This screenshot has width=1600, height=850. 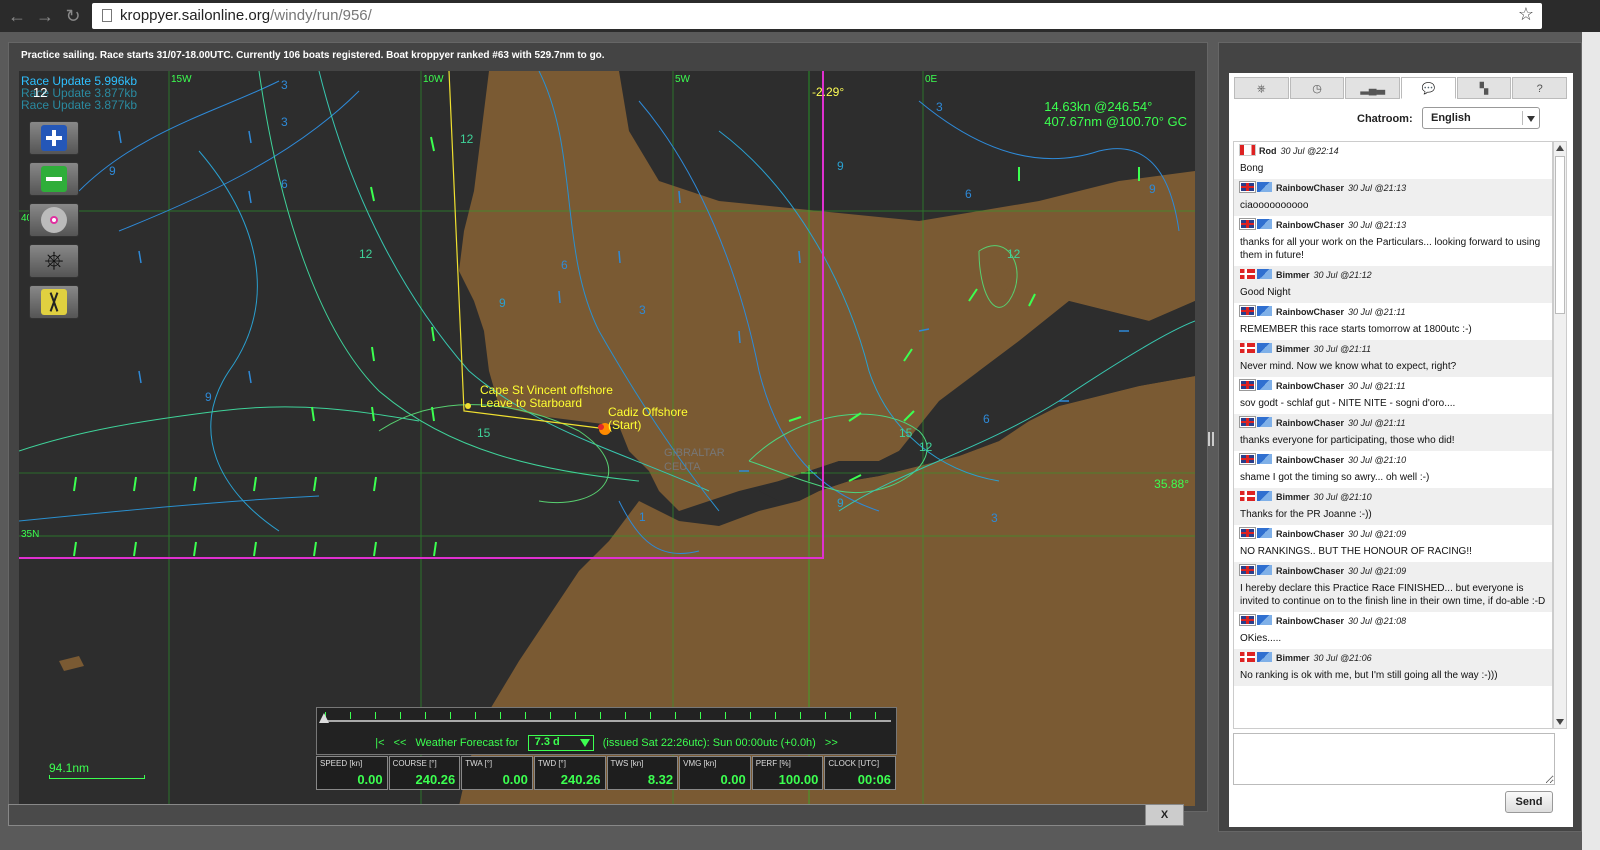 I want to click on tab-flag: ▚, so click(x=1484, y=88).